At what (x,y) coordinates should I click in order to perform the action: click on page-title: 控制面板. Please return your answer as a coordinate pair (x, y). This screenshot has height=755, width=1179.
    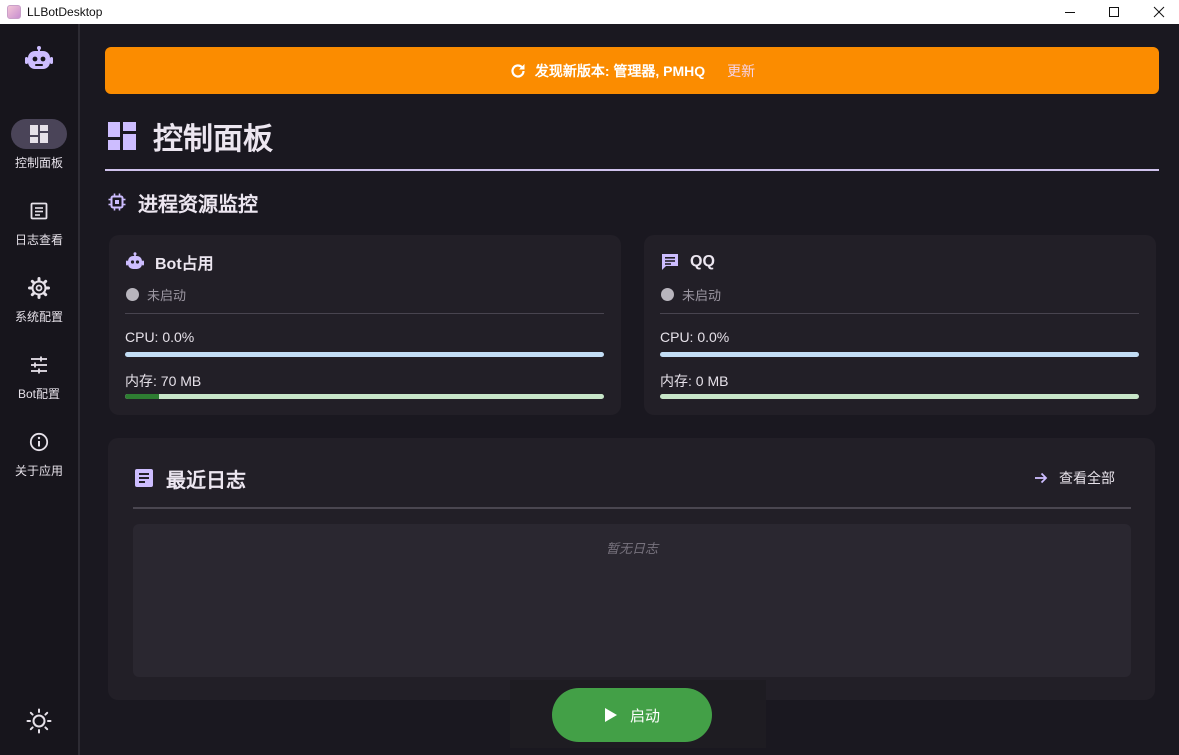
    Looking at the image, I should click on (213, 139).